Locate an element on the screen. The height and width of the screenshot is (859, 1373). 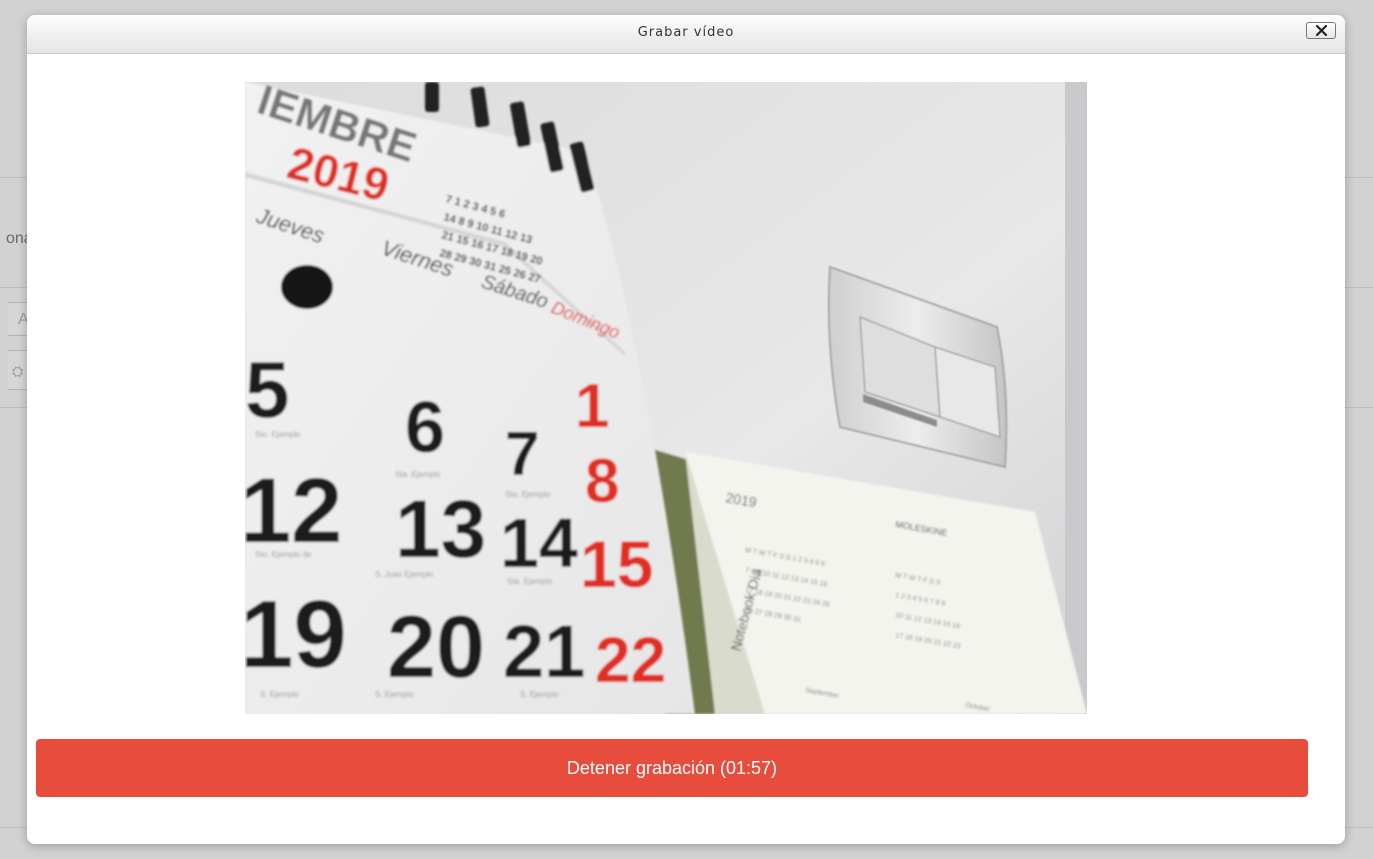
svg-text: 22 is located at coordinates (630, 660).